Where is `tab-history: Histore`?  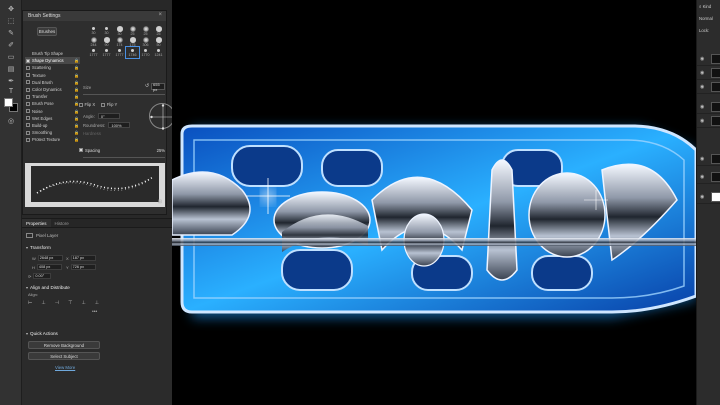 tab-history: Histore is located at coordinates (62, 223).